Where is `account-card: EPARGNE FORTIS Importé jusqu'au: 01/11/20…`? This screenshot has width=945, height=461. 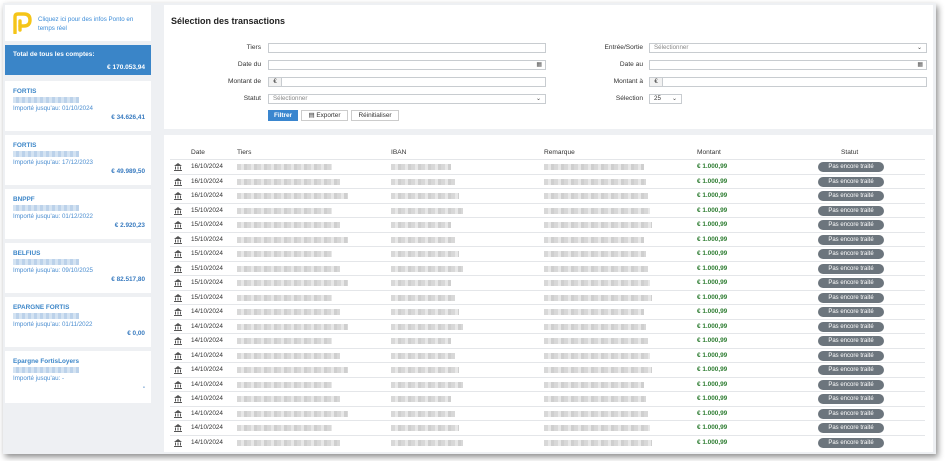 account-card: EPARGNE FORTIS Importé jusqu'au: 01/11/20… is located at coordinates (78, 322).